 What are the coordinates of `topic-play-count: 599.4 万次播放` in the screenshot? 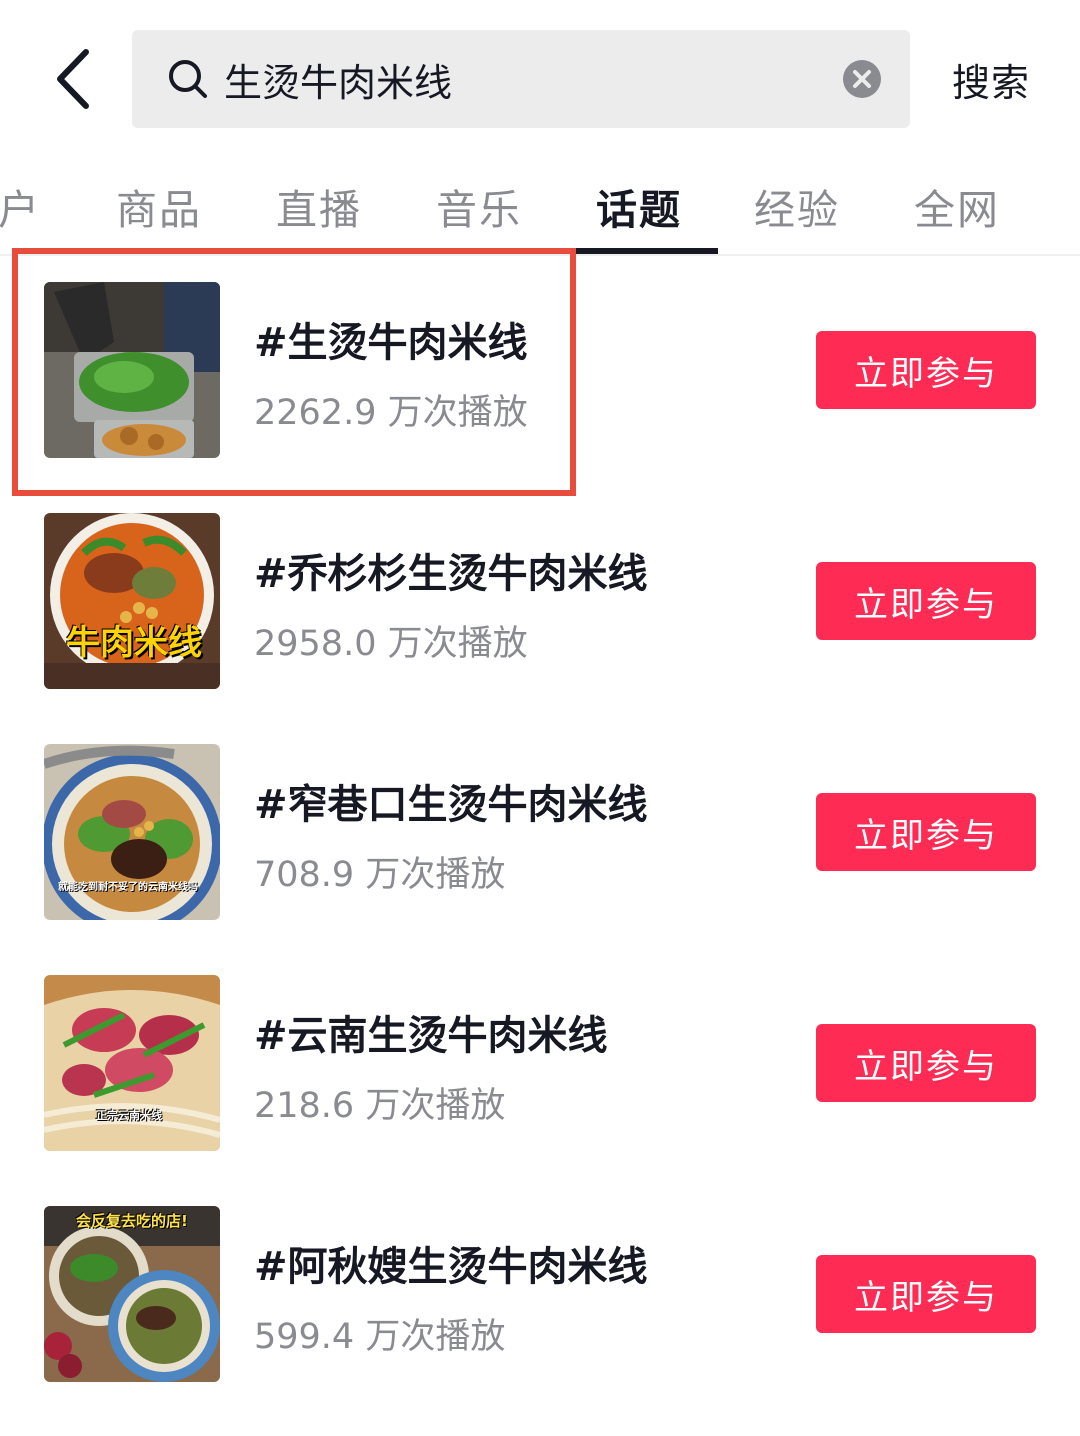 It's located at (380, 1337).